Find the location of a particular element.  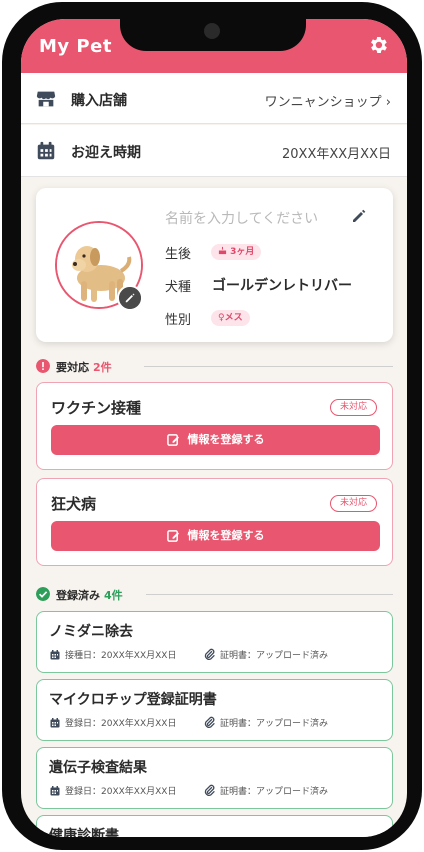

date-meta: 接種日：20XX年XX月XX日 is located at coordinates (112, 654).